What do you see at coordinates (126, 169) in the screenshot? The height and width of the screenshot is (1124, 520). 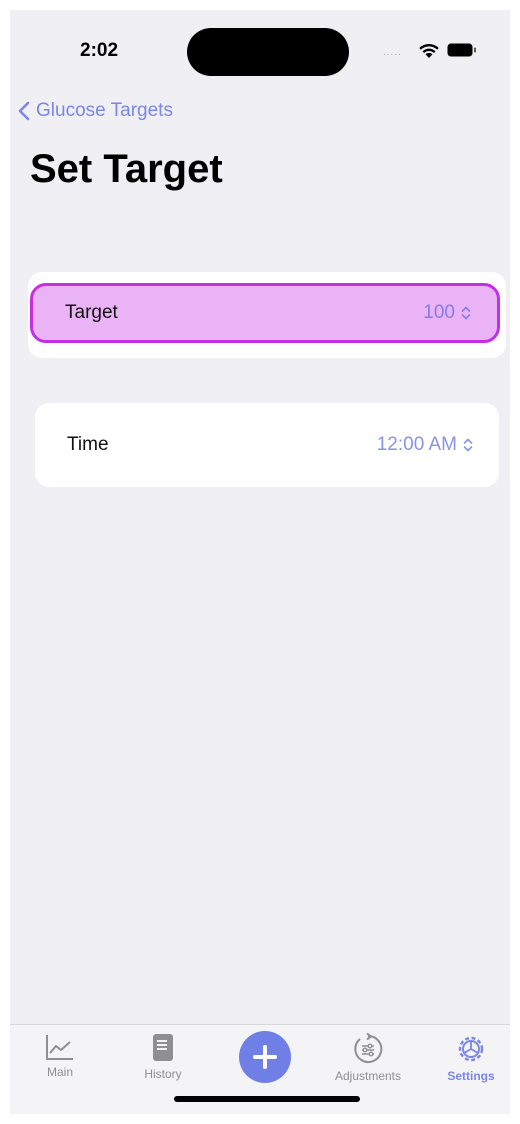 I see `page-title: Set Target` at bounding box center [126, 169].